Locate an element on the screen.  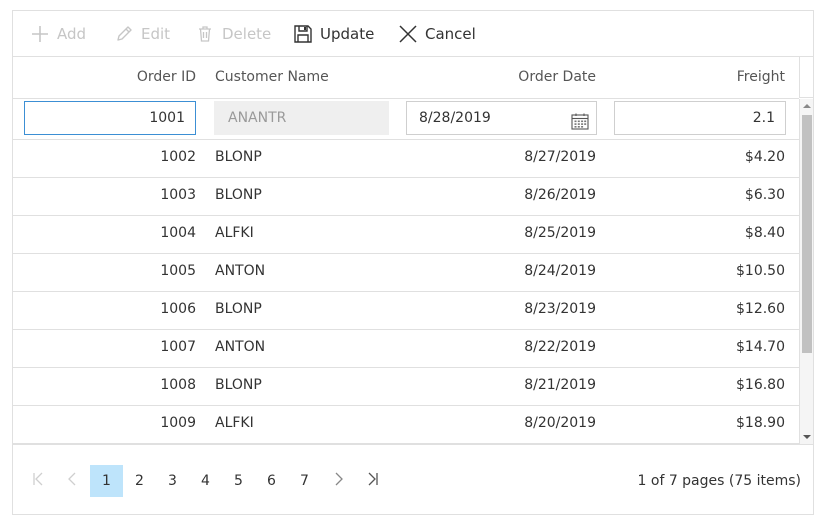
update-button-label: Update is located at coordinates (347, 34).